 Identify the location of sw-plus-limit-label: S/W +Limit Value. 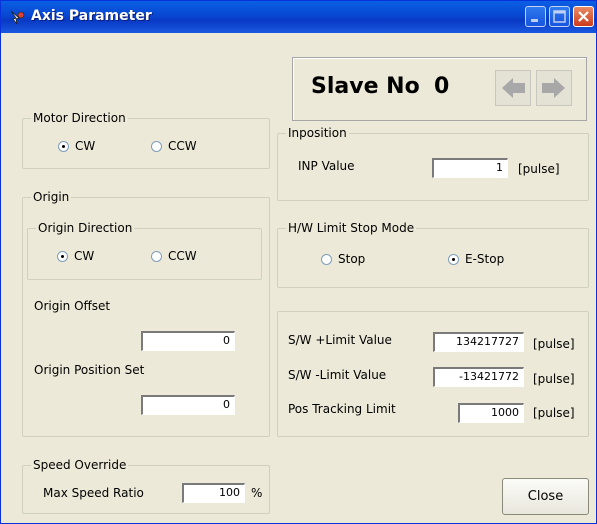
(340, 340).